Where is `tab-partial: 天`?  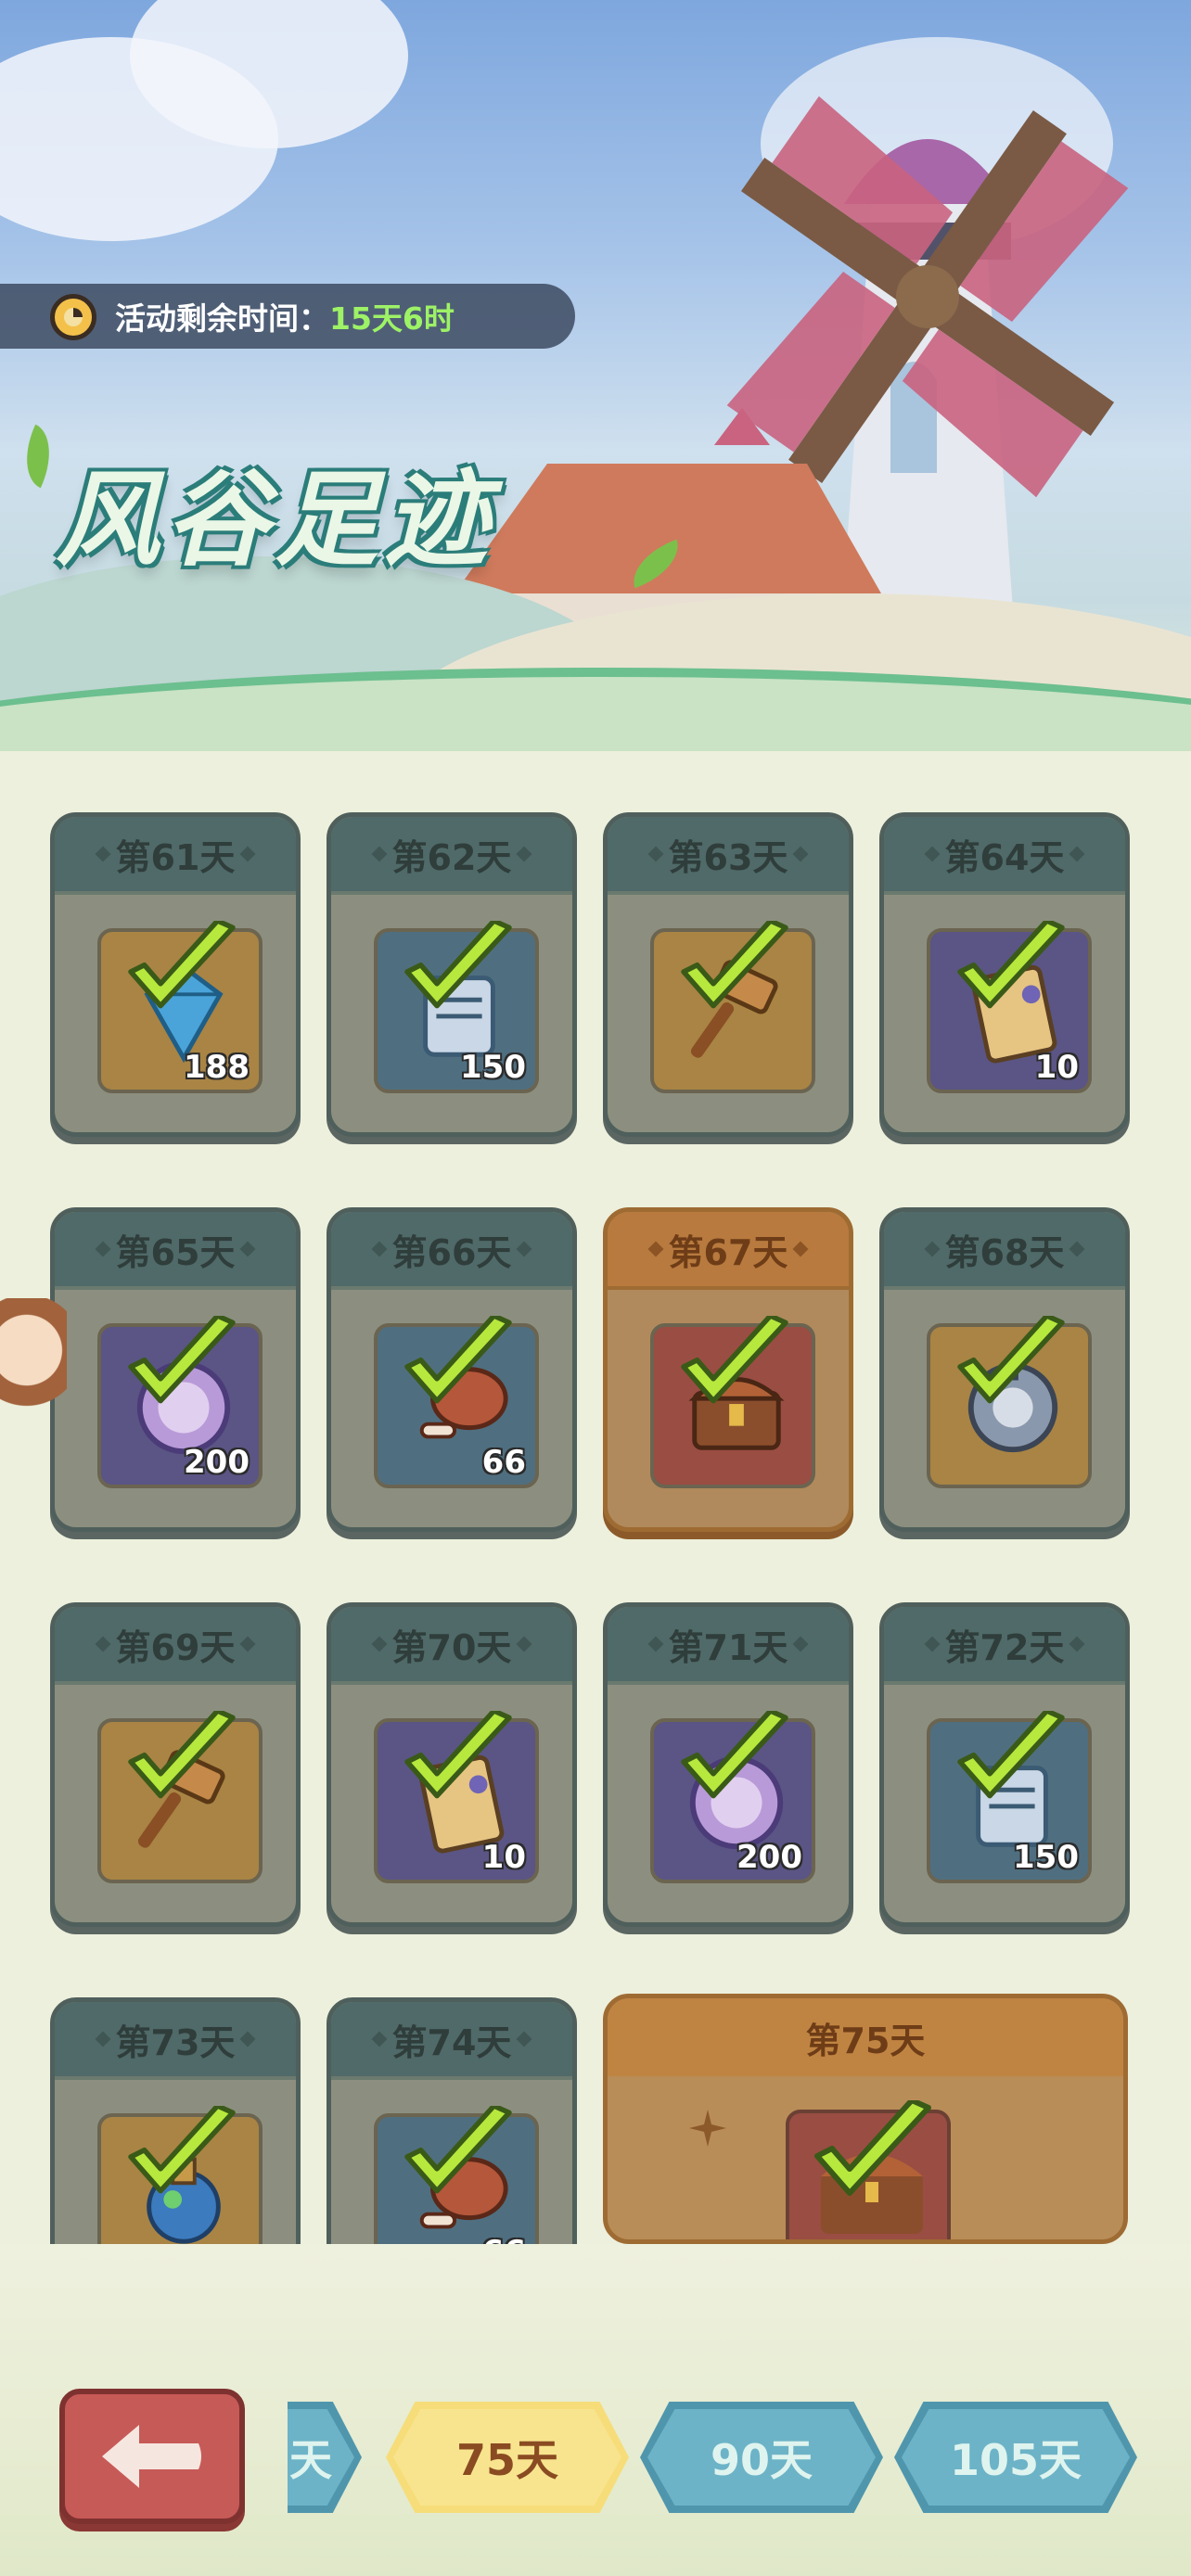
tab-partial: 天 is located at coordinates (334, 2457).